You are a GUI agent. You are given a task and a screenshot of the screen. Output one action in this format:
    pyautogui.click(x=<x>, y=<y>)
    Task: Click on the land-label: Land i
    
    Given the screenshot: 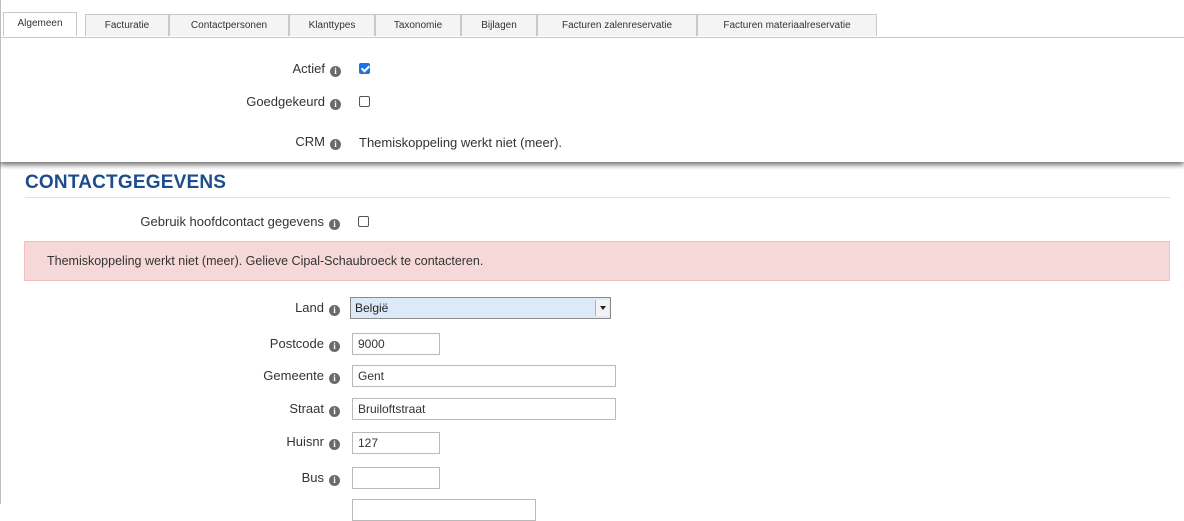 What is the action you would take?
    pyautogui.click(x=317, y=308)
    